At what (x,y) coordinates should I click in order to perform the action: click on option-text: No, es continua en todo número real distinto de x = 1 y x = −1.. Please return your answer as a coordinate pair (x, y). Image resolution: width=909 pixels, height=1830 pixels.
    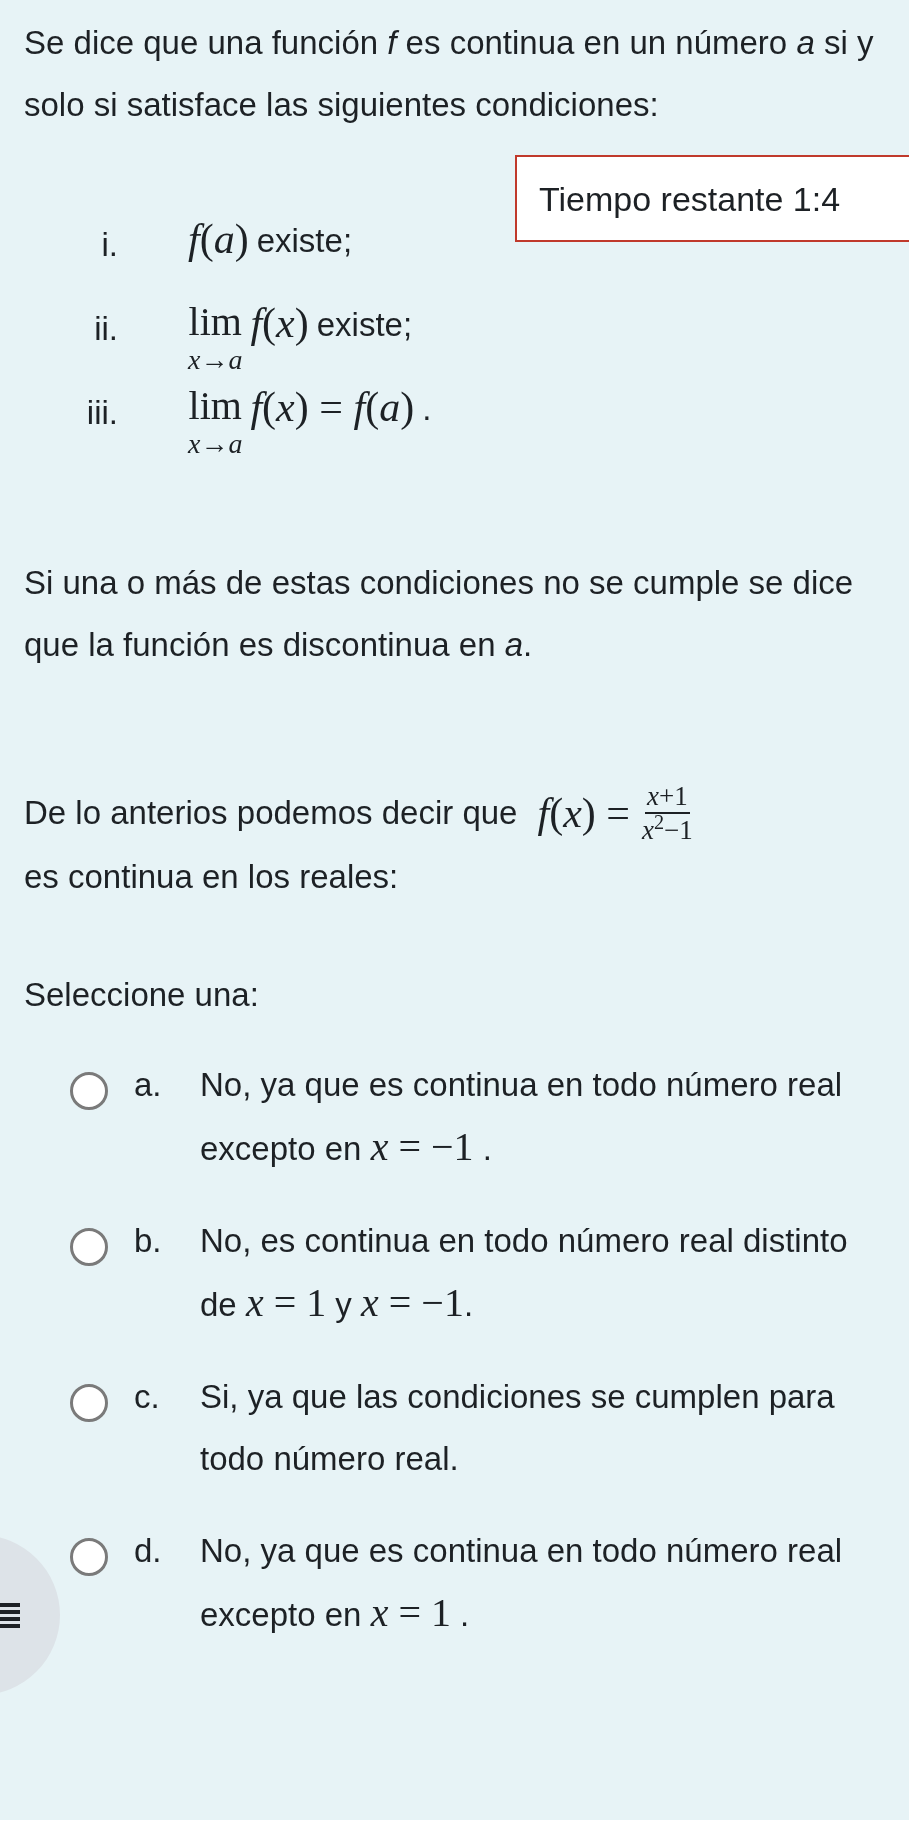
    Looking at the image, I should click on (542, 1273).